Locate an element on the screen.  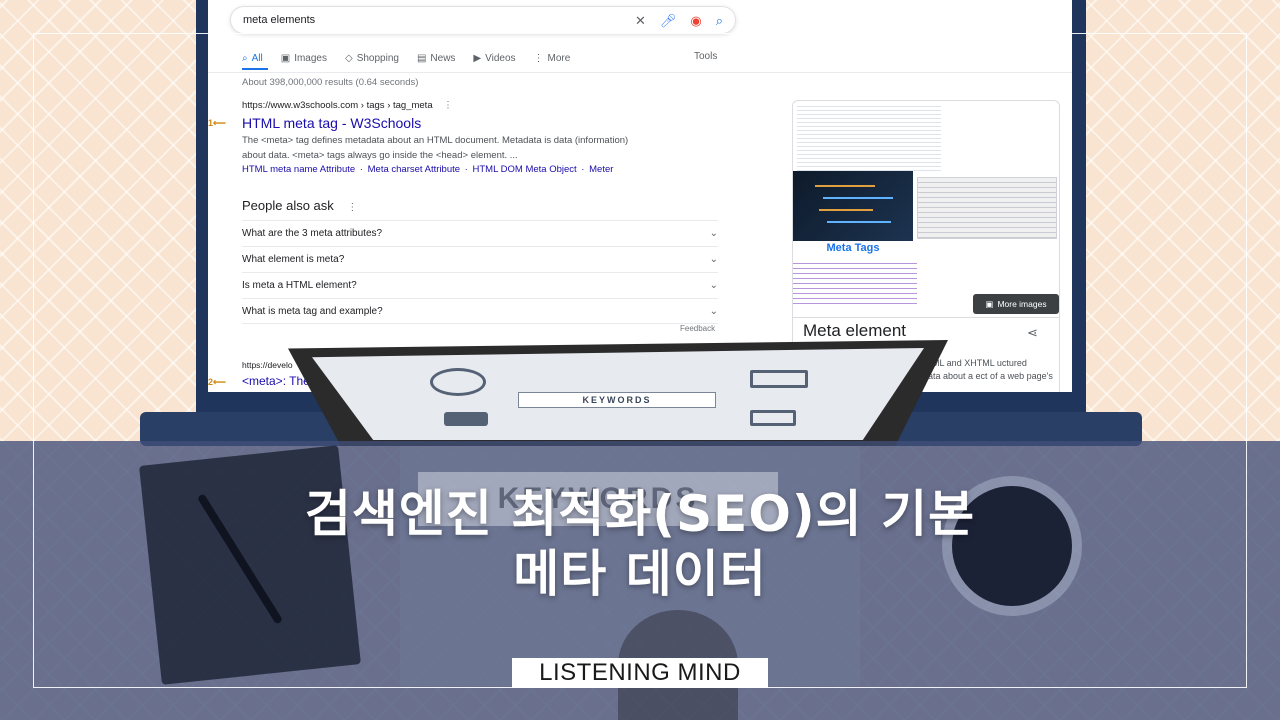
code-image-dark is located at coordinates (853, 206).